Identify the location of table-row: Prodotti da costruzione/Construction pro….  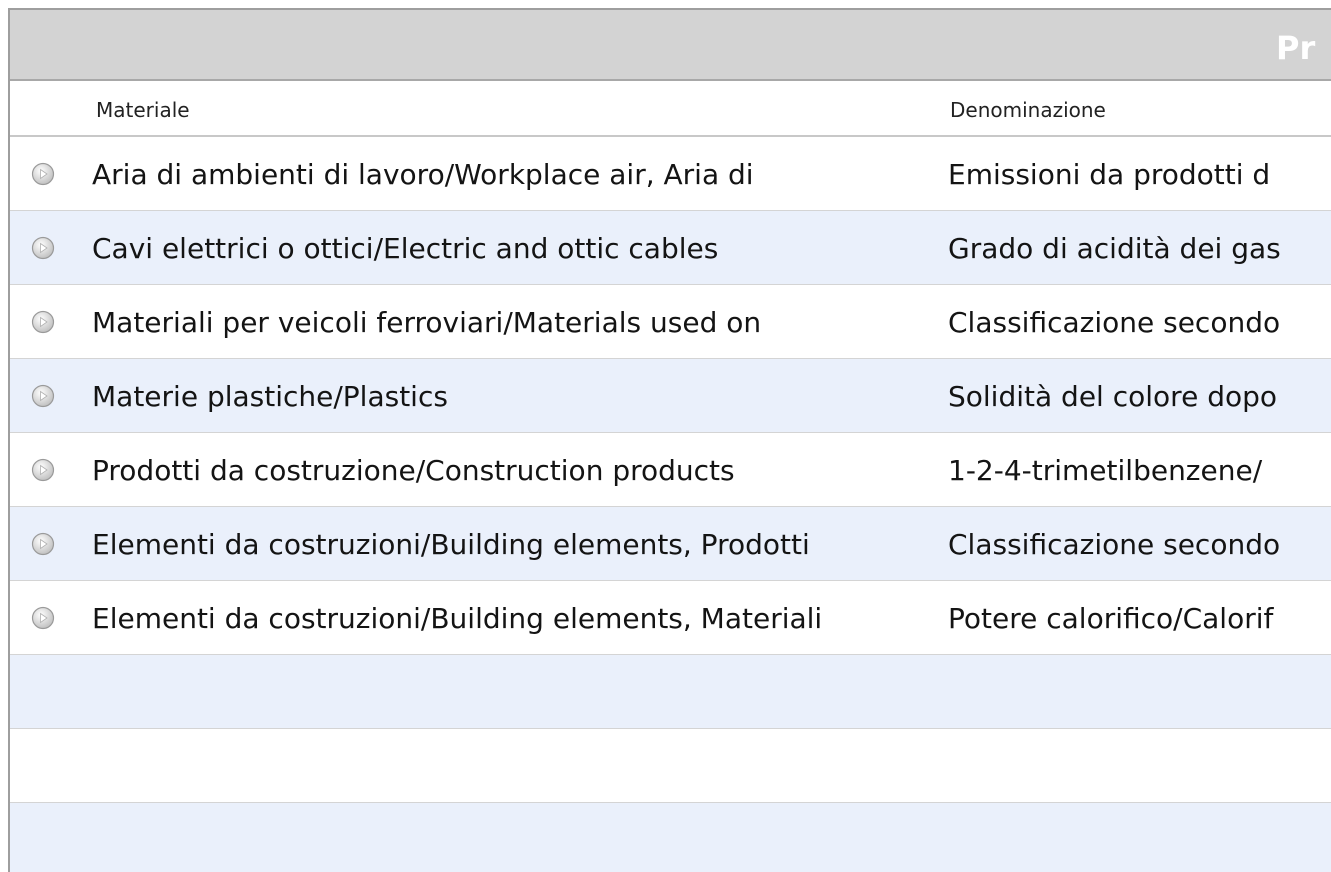
(670, 470).